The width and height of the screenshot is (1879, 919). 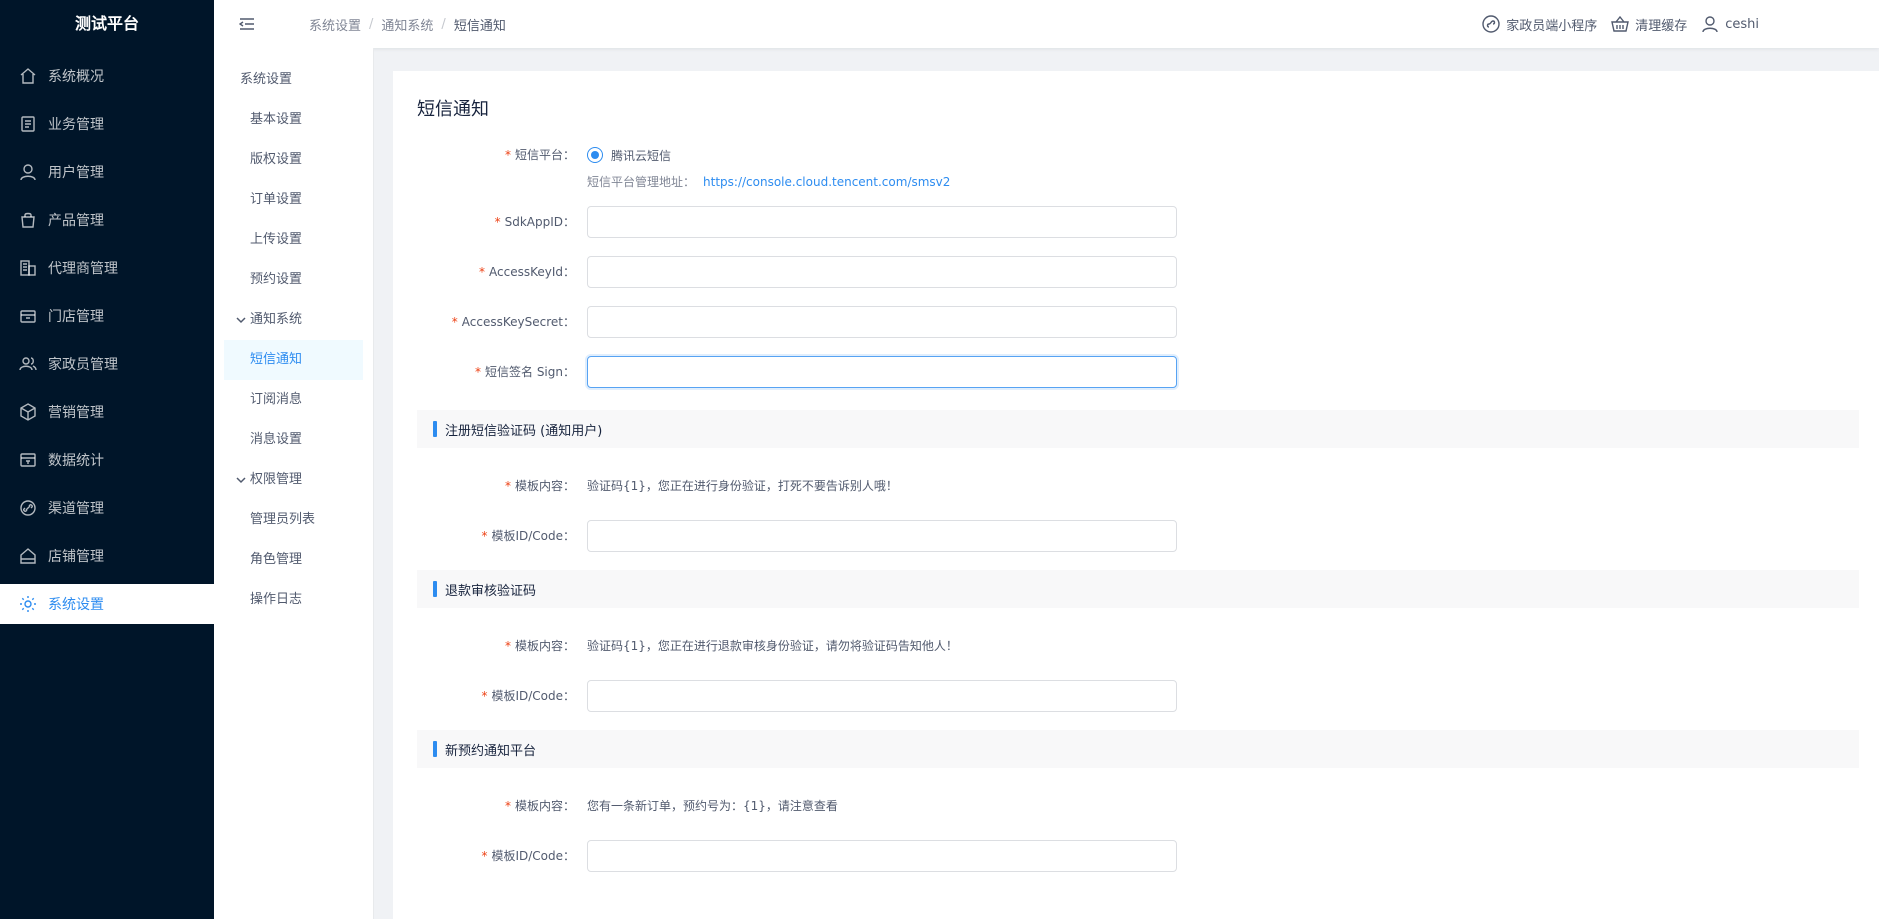 What do you see at coordinates (518, 322) in the screenshot?
I see `label-text: AccessKeySecret：` at bounding box center [518, 322].